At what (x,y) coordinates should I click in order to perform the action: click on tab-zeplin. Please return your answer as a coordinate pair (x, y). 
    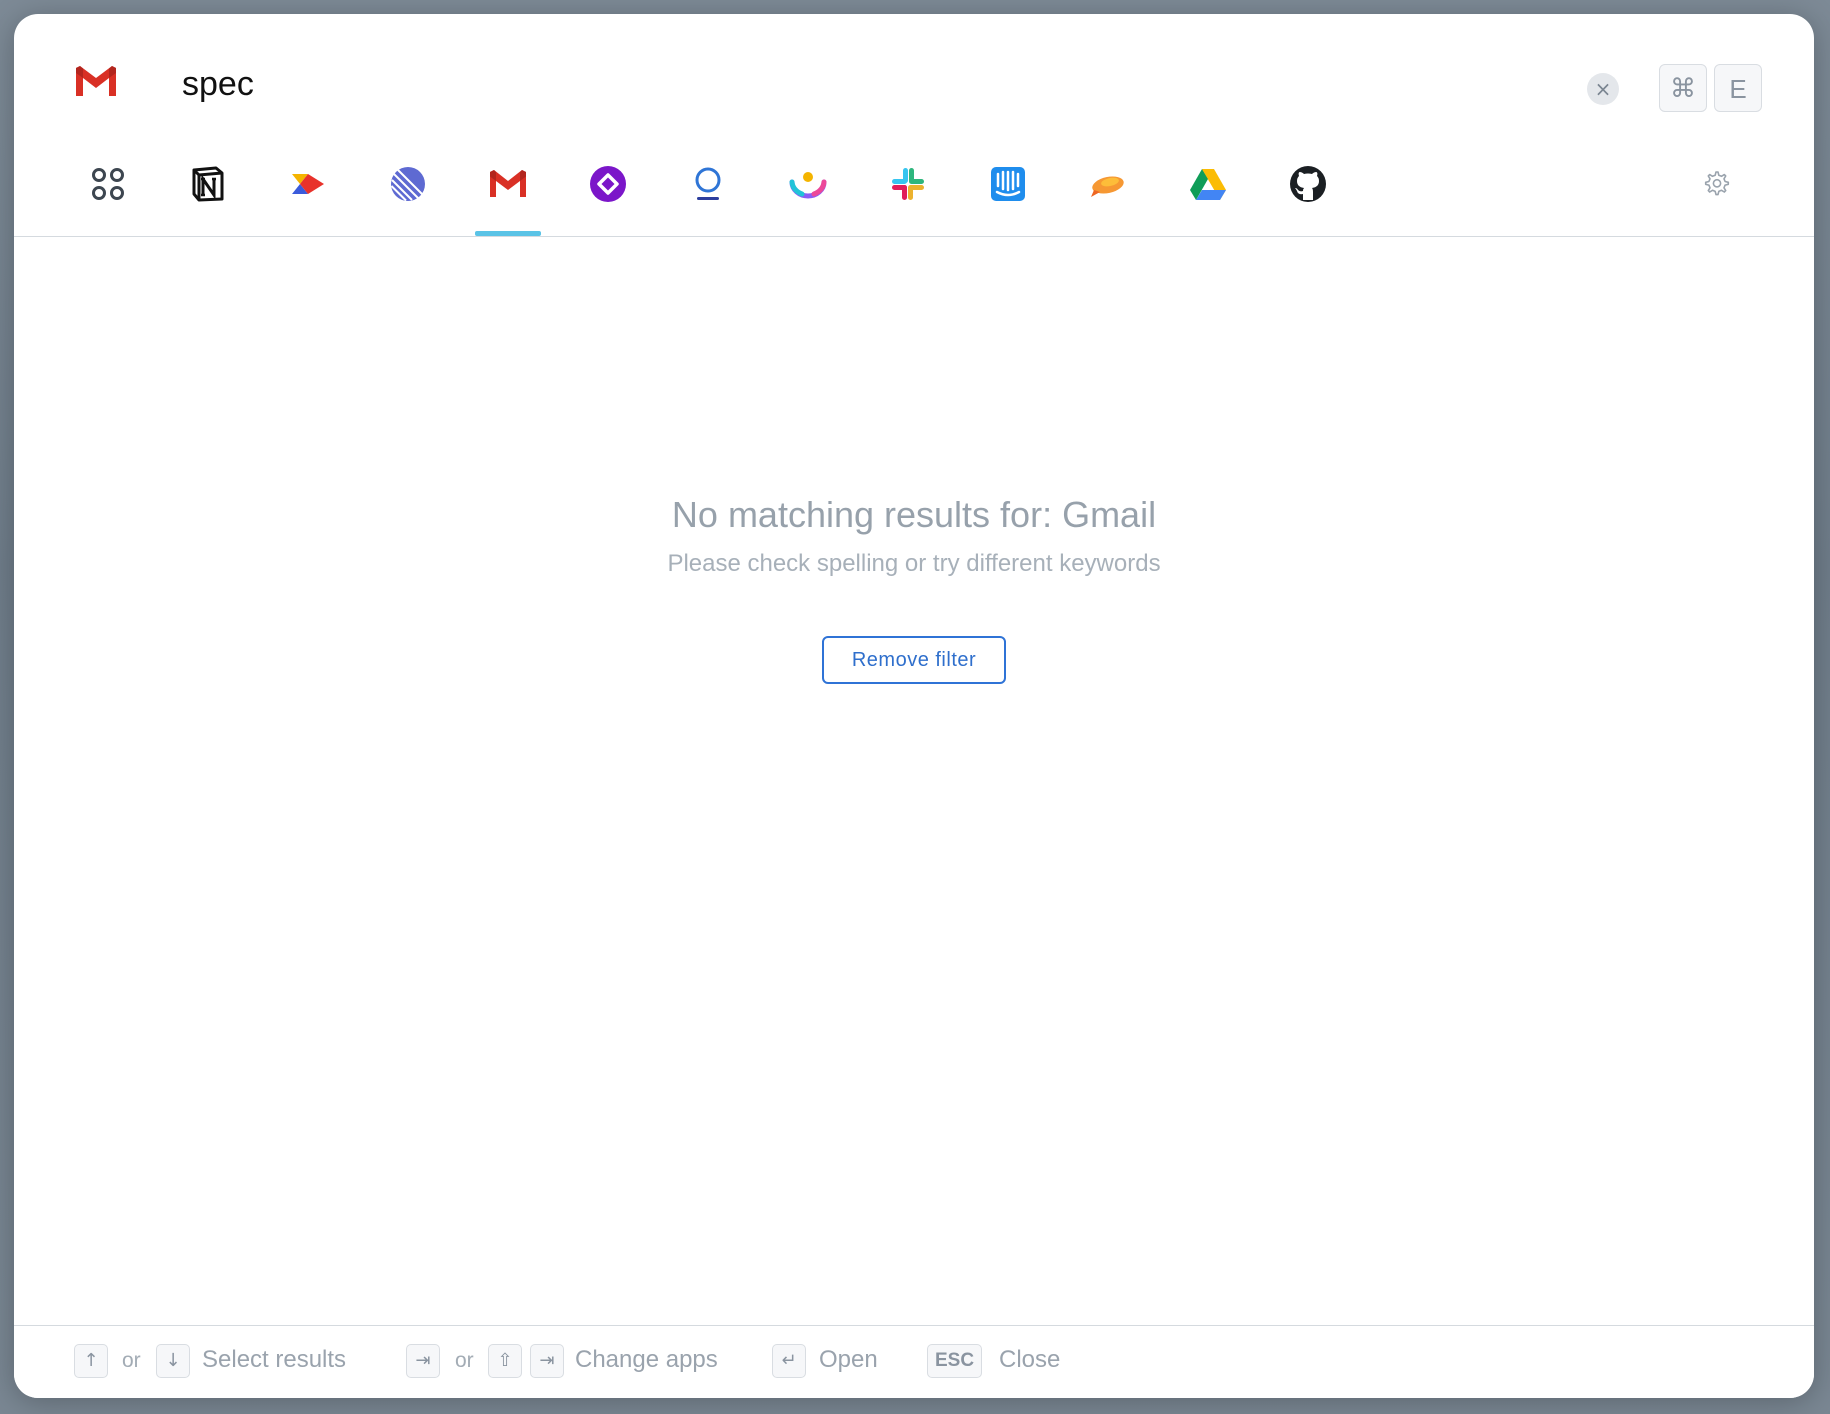
    Looking at the image, I should click on (1108, 199).